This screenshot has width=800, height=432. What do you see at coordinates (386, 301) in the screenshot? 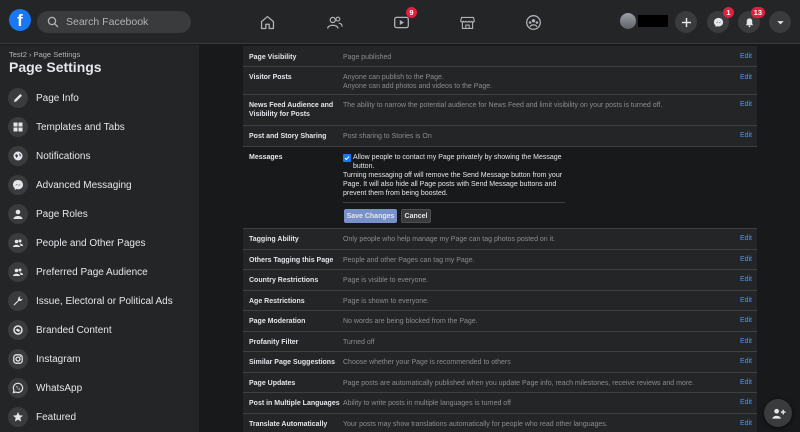
I see `row-description: Page is shown to everyone.` at bounding box center [386, 301].